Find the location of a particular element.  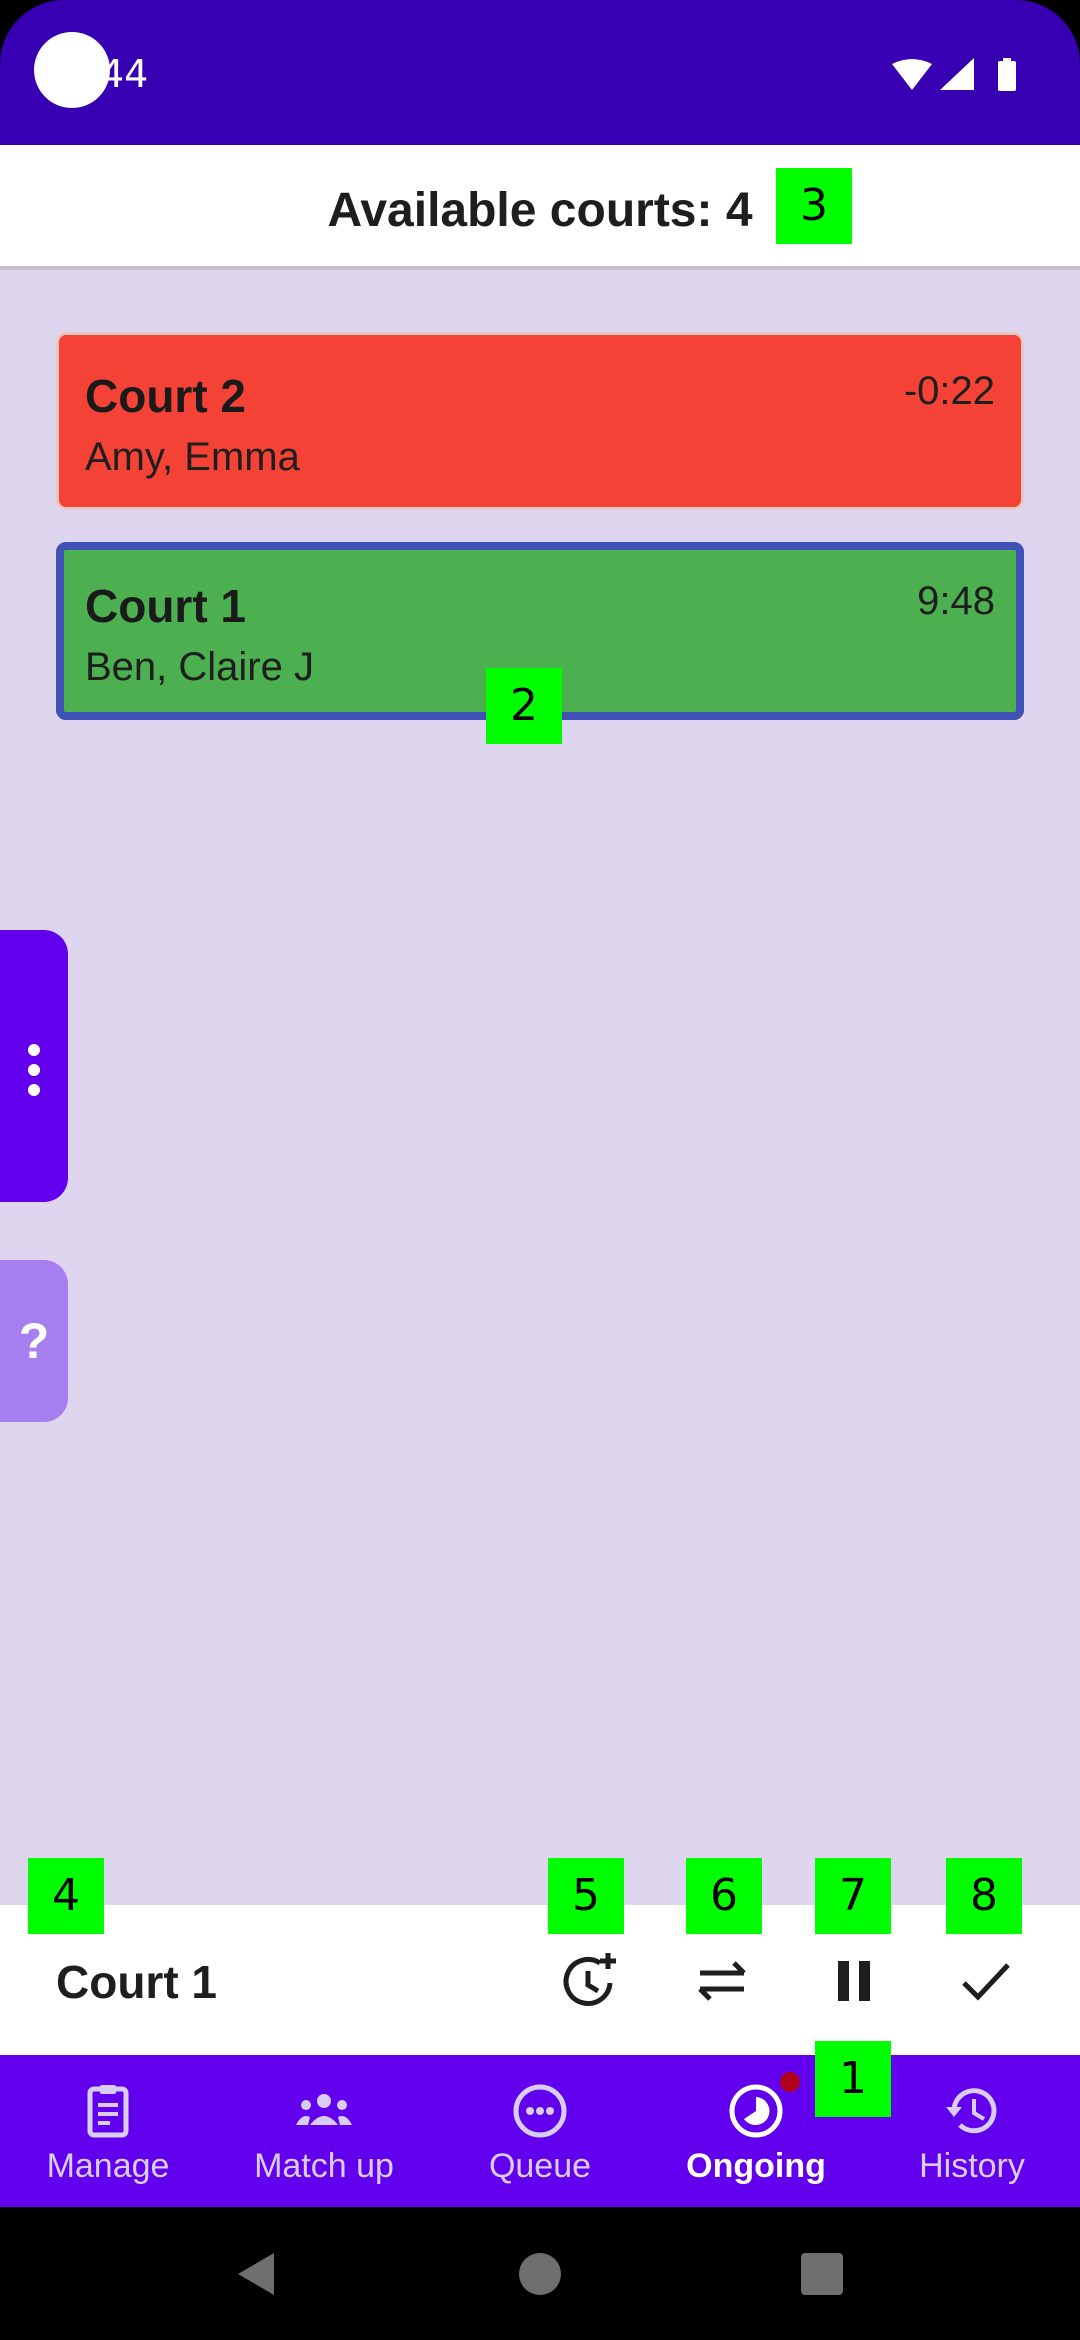

available-courts-title: Available courts: 4 is located at coordinates (540, 210).